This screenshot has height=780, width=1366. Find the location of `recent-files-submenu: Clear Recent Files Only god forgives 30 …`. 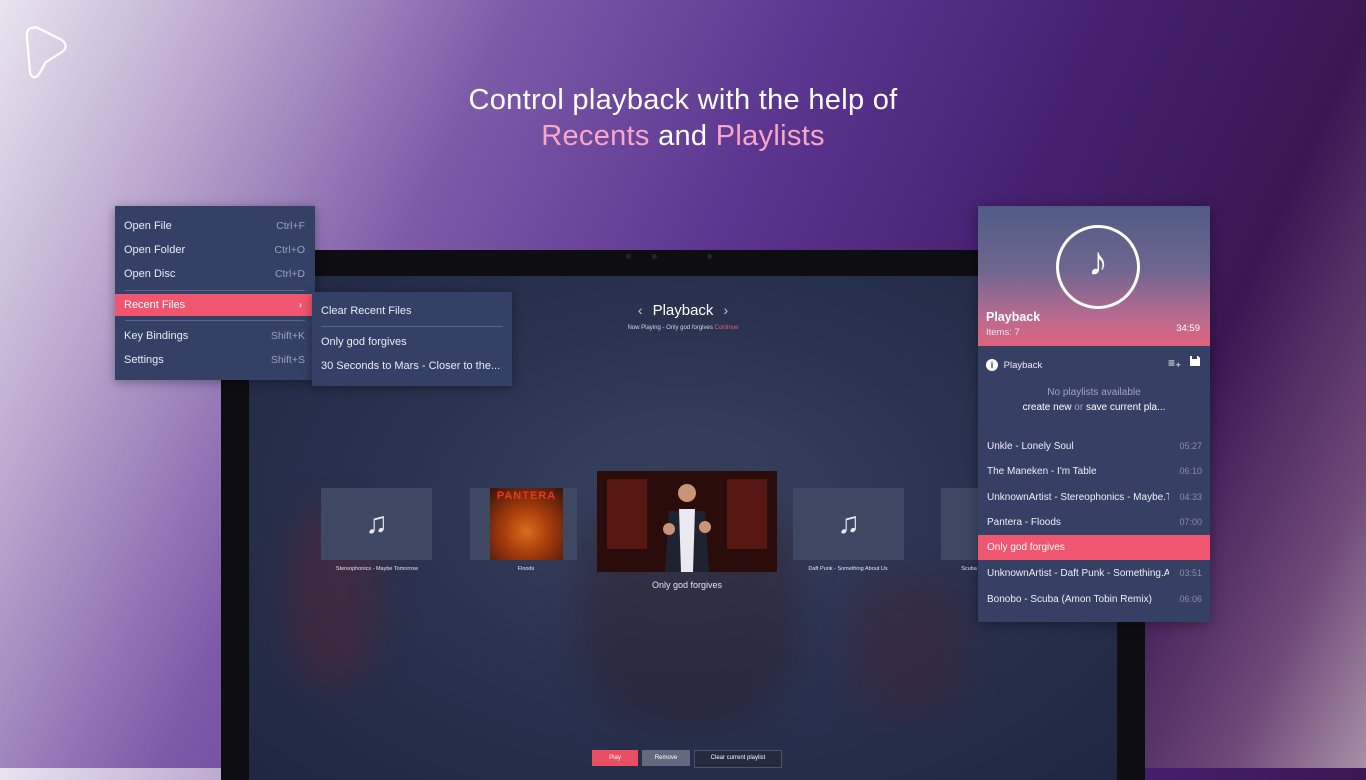

recent-files-submenu: Clear Recent Files Only god forgives 30 … is located at coordinates (412, 339).